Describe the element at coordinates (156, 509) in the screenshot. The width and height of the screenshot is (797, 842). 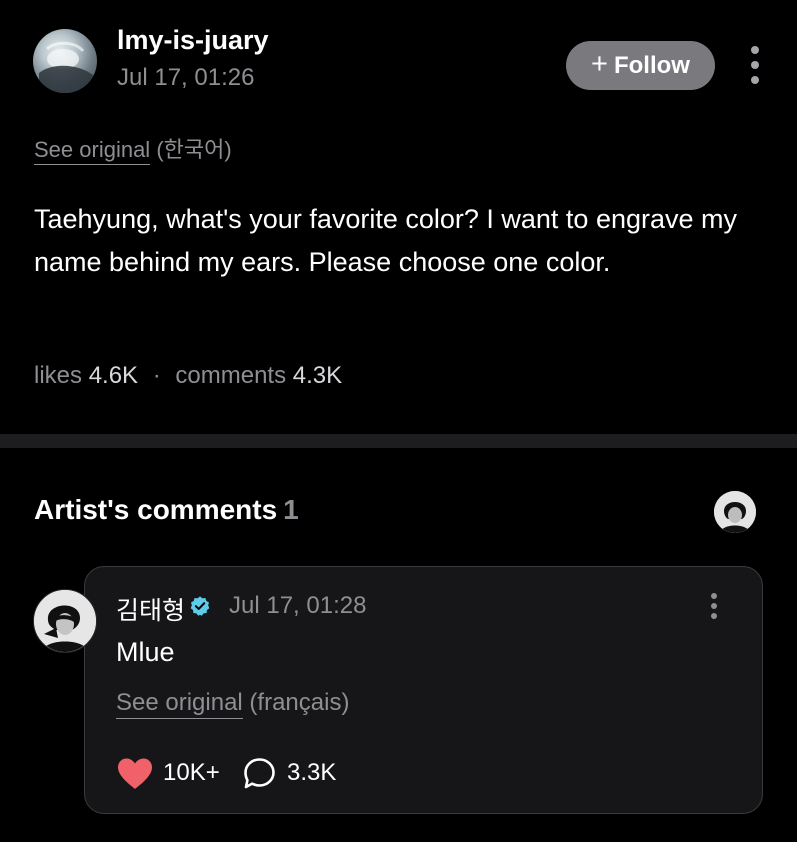
I see `artist-comments-label: Artist's comments` at that location.